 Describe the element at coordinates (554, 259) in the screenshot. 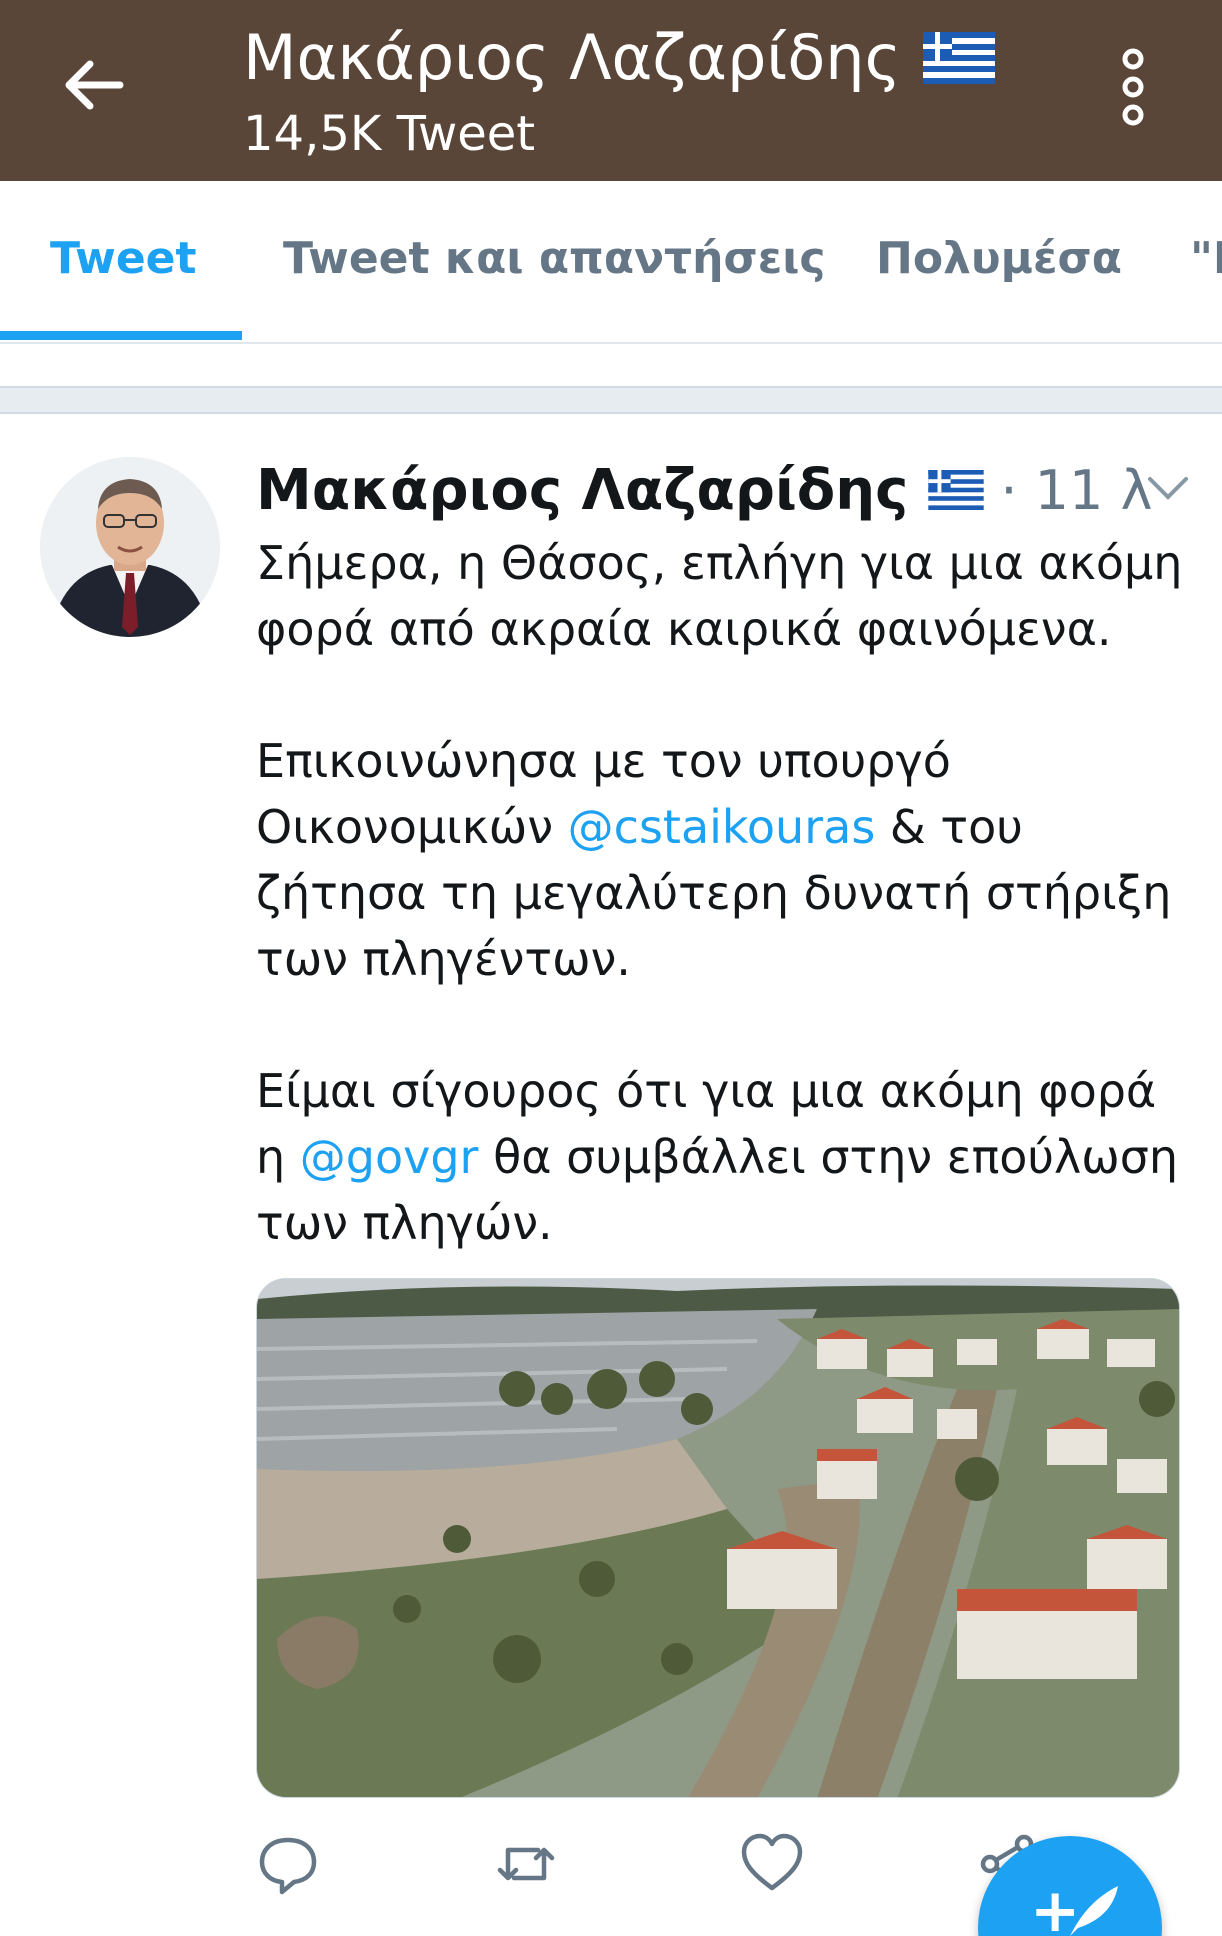

I see `tab-tweets-and-replies: Tweet και απαντήσεις` at that location.